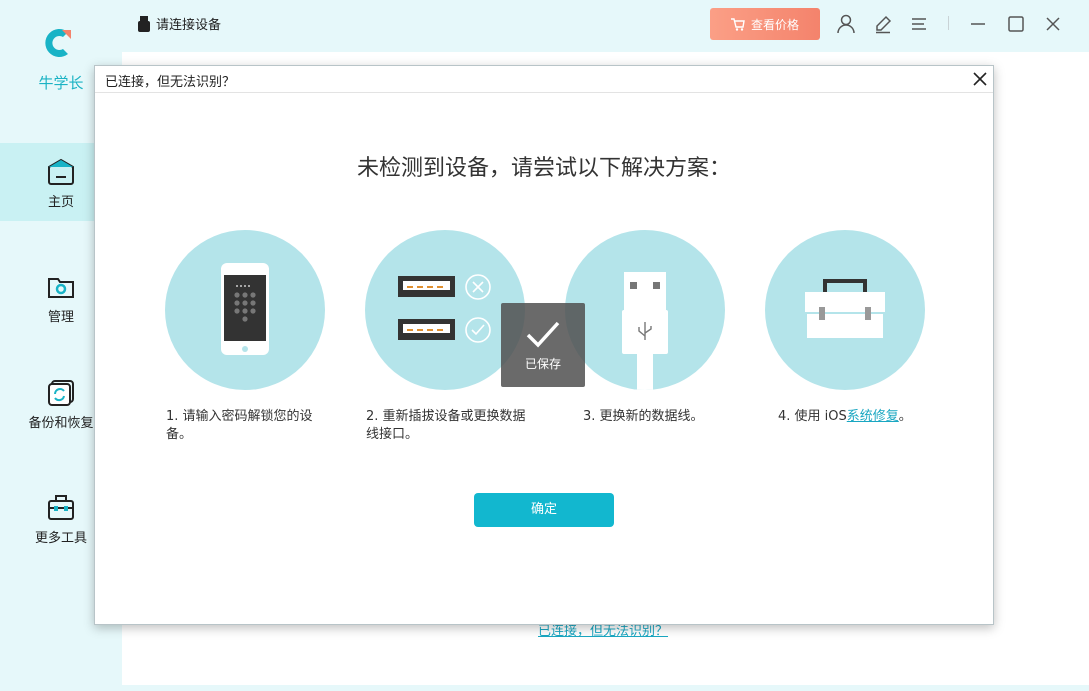 The height and width of the screenshot is (691, 1089). I want to click on view-price-button: 查看价格, so click(765, 24).